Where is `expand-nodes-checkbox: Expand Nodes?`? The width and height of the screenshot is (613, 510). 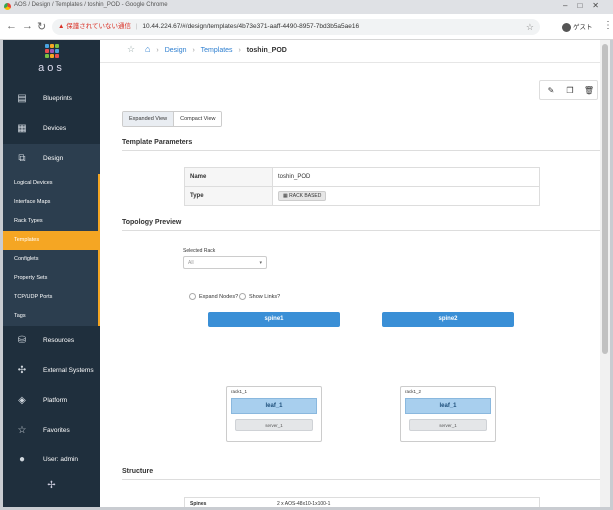
expand-nodes-checkbox: Expand Nodes? is located at coordinates (213, 296).